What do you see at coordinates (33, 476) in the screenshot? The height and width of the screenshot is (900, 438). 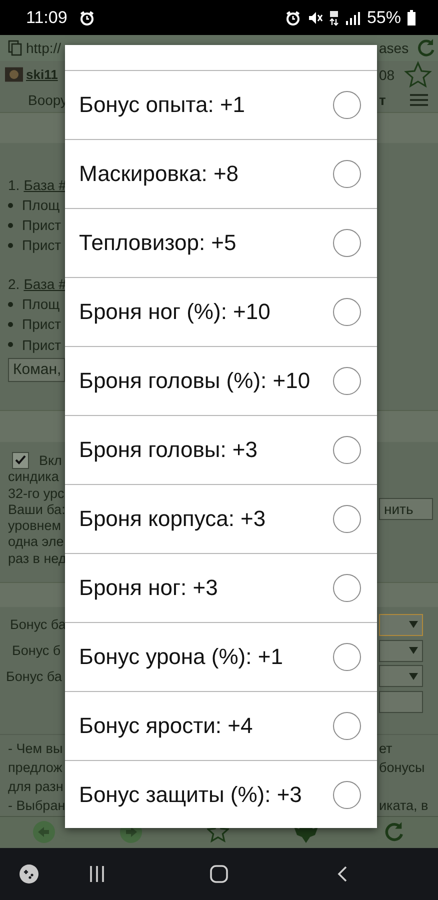 I see `description-text: синдика` at bounding box center [33, 476].